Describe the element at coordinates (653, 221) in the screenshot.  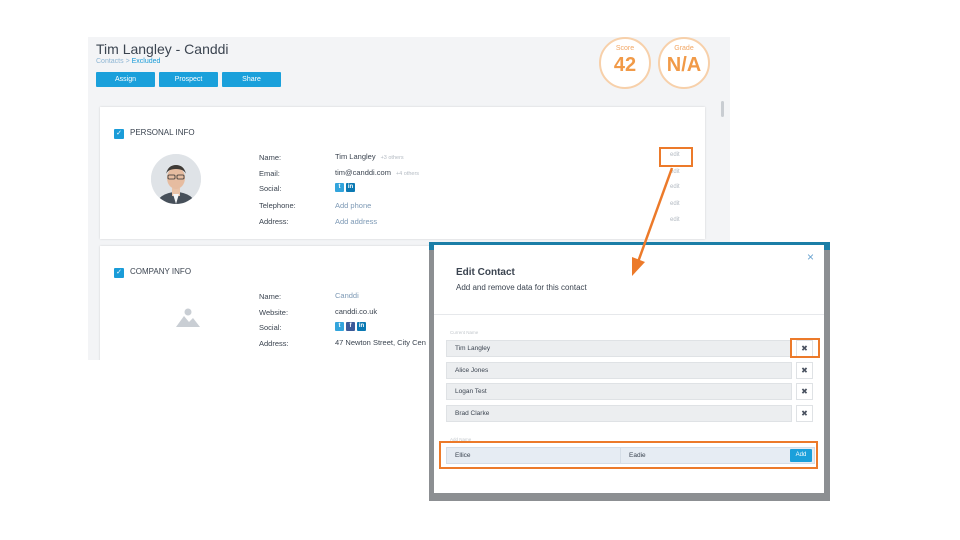
I see `annotation-arrow-icon` at that location.